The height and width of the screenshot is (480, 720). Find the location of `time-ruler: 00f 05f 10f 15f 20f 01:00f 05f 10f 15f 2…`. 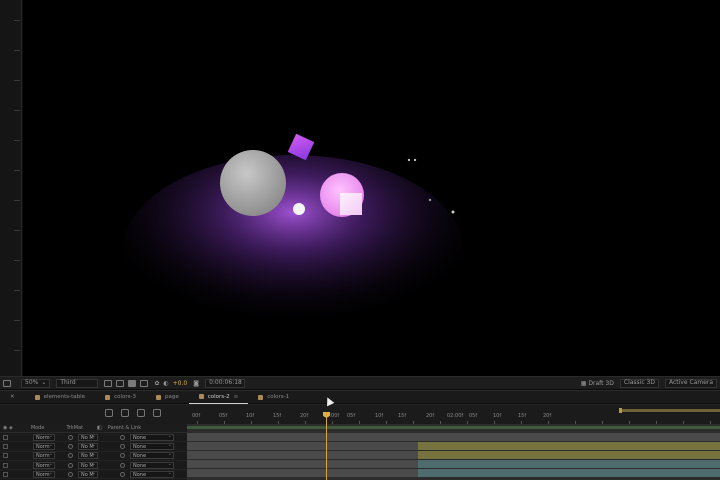

time-ruler: 00f 05f 10f 15f 20f 01:00f 05f 10f 15f 2… is located at coordinates (453, 415).